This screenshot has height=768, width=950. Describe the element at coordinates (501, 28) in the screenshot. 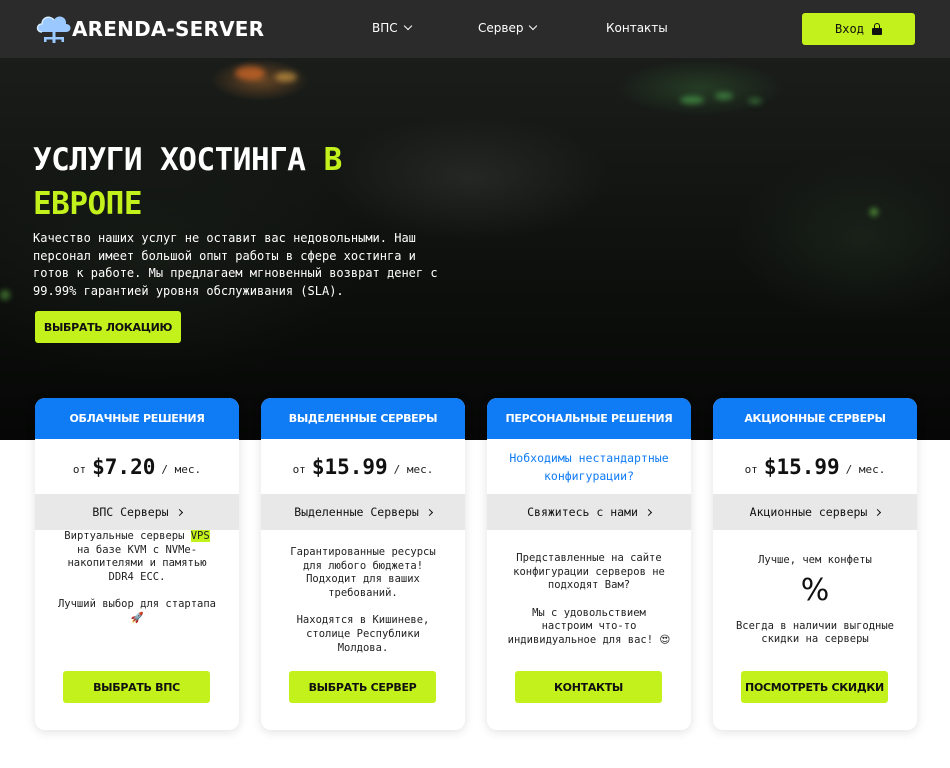

I see `nav-item-label: Сервер` at that location.